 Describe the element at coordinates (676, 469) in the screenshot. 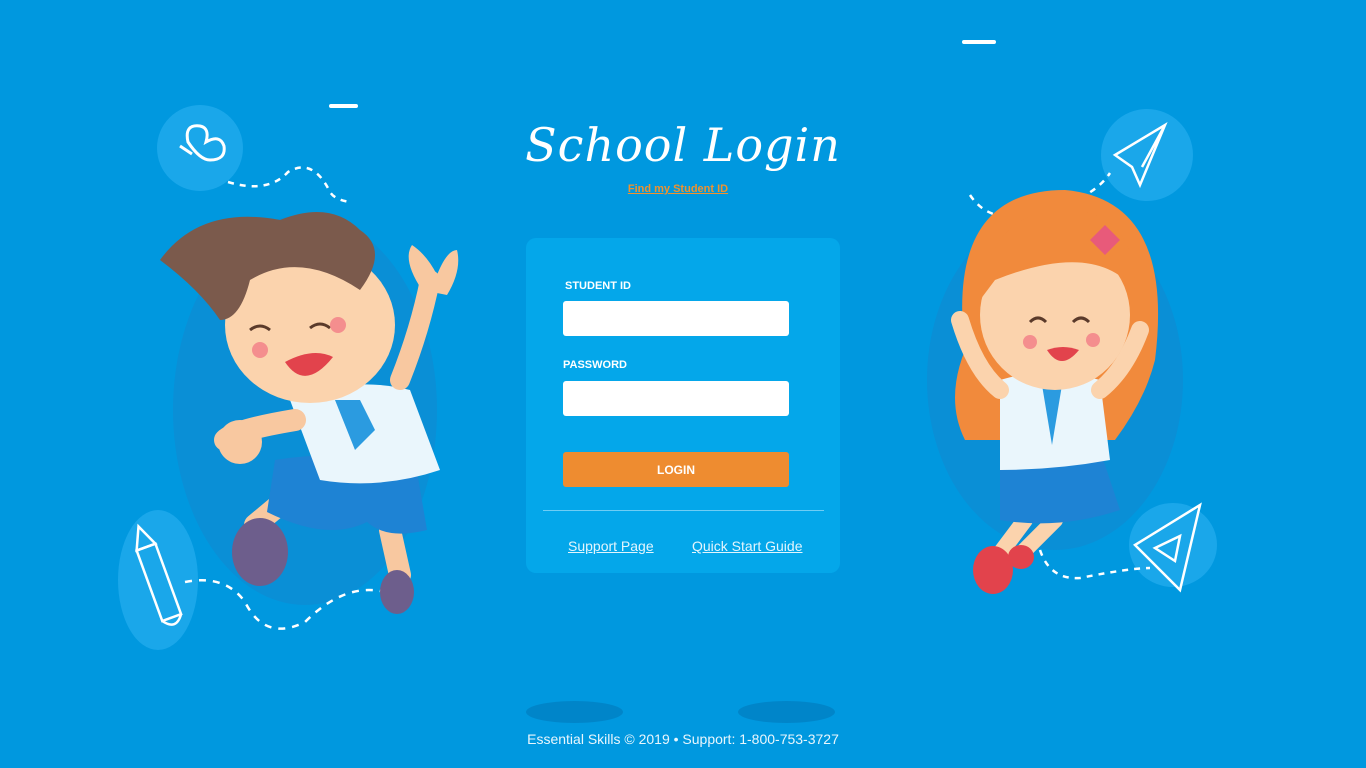

I see `login-button: LOGIN` at that location.